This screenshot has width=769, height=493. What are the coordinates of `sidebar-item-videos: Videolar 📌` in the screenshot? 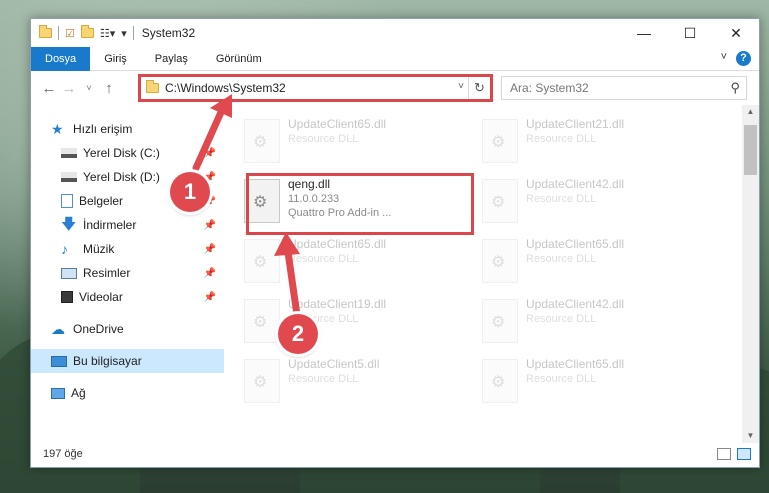 It's located at (127, 297).